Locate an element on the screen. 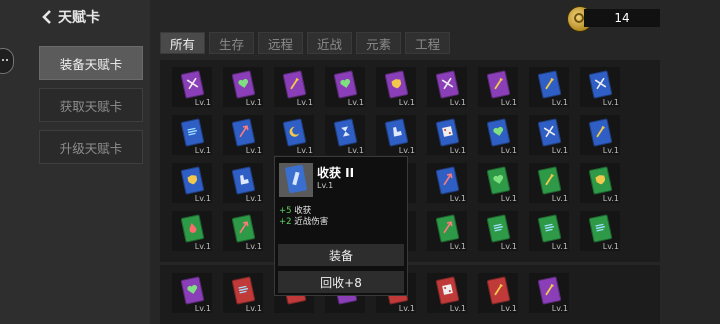  coin-amount: 14 is located at coordinates (622, 18).